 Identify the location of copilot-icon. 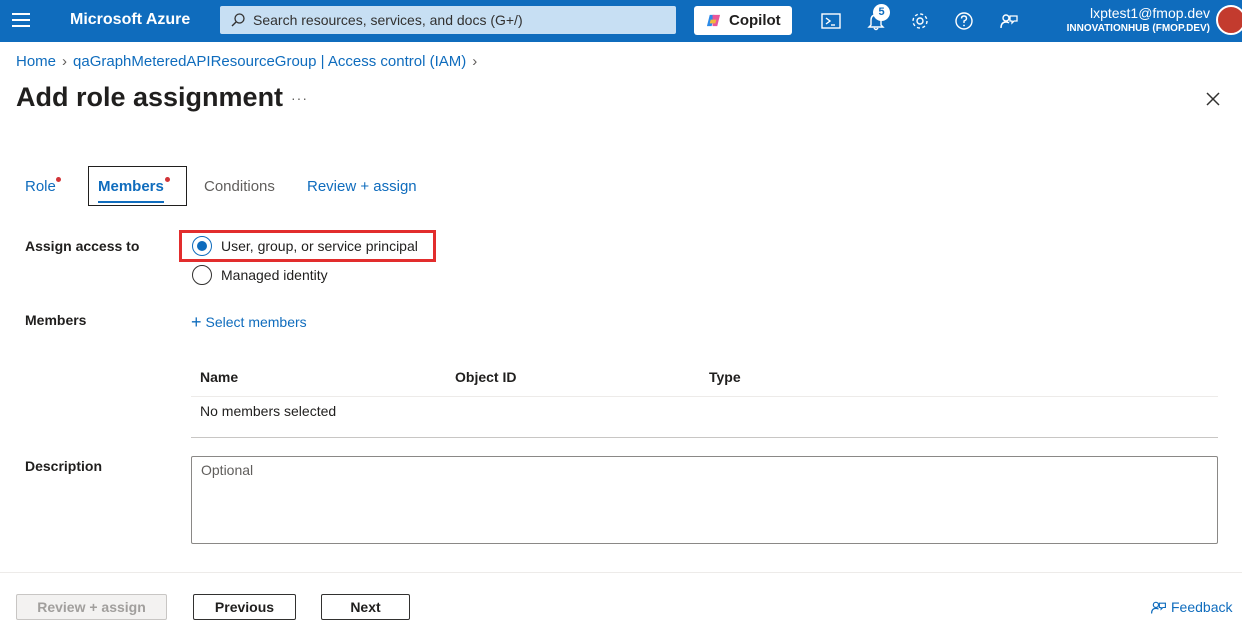
(713, 20).